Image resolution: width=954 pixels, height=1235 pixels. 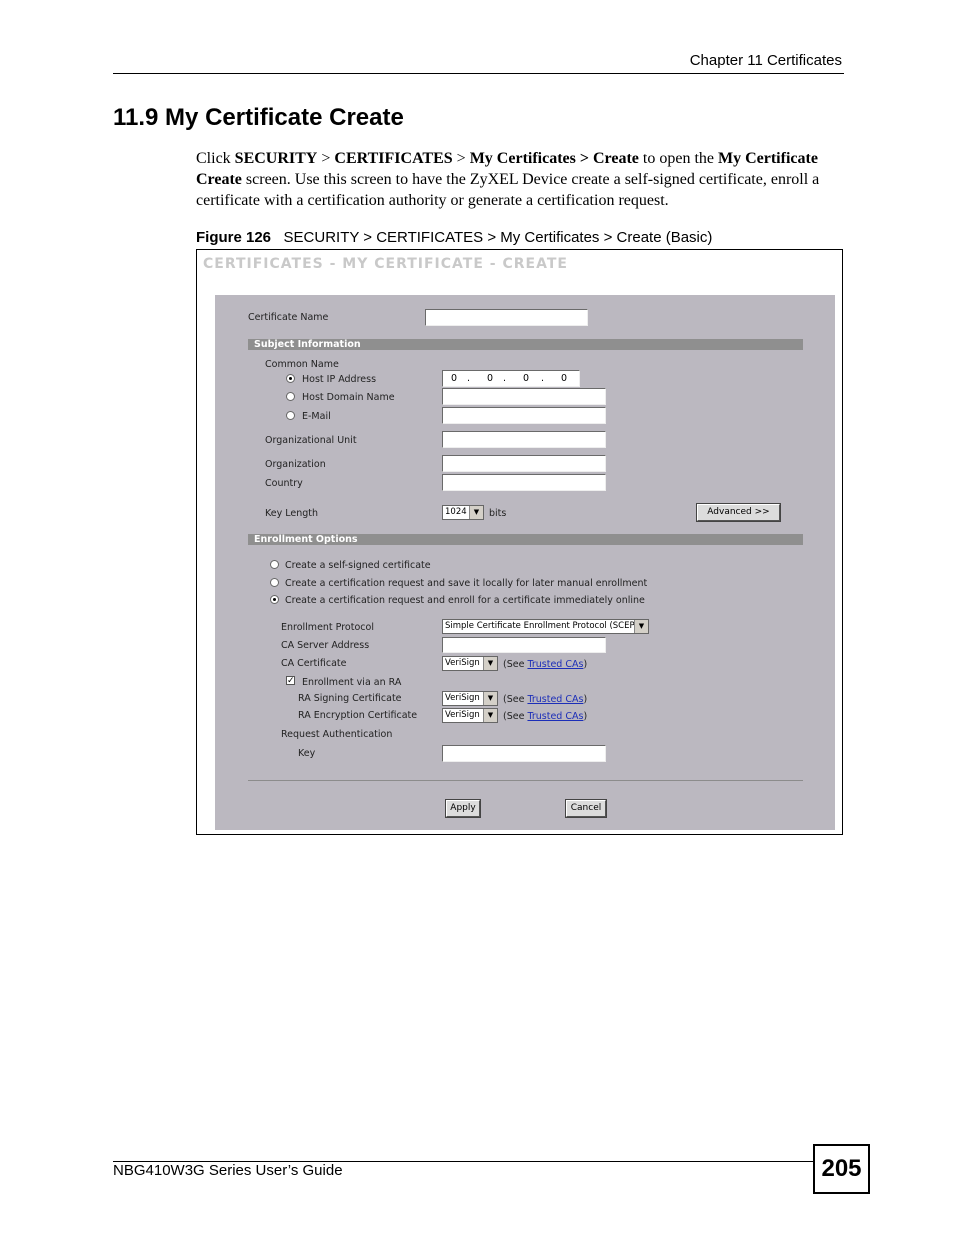 I want to click on ca-cert-select: VeriSign ▼, so click(x=470, y=663).